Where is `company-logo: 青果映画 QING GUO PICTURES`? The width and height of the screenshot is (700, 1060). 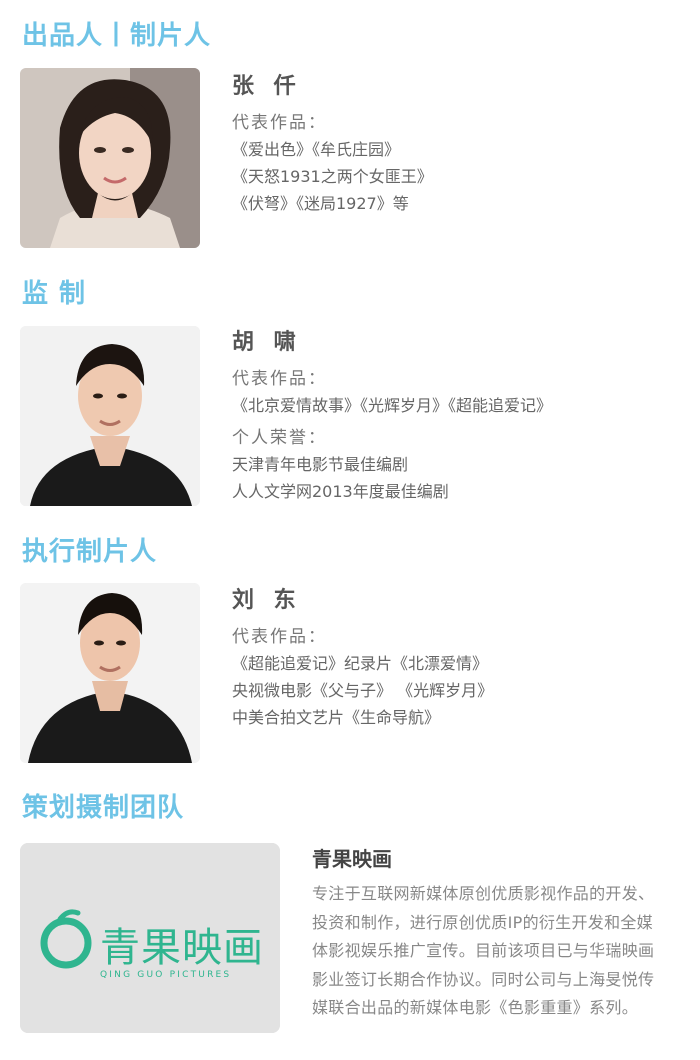
company-logo: 青果映画 QING GUO PICTURES is located at coordinates (150, 938).